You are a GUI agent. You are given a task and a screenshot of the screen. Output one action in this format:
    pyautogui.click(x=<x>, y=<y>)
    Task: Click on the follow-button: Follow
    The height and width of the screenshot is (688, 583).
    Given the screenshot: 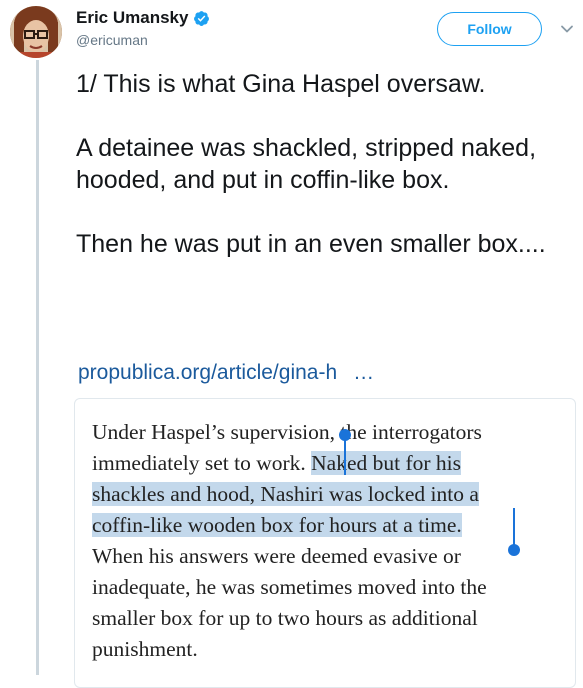 What is the action you would take?
    pyautogui.click(x=489, y=29)
    